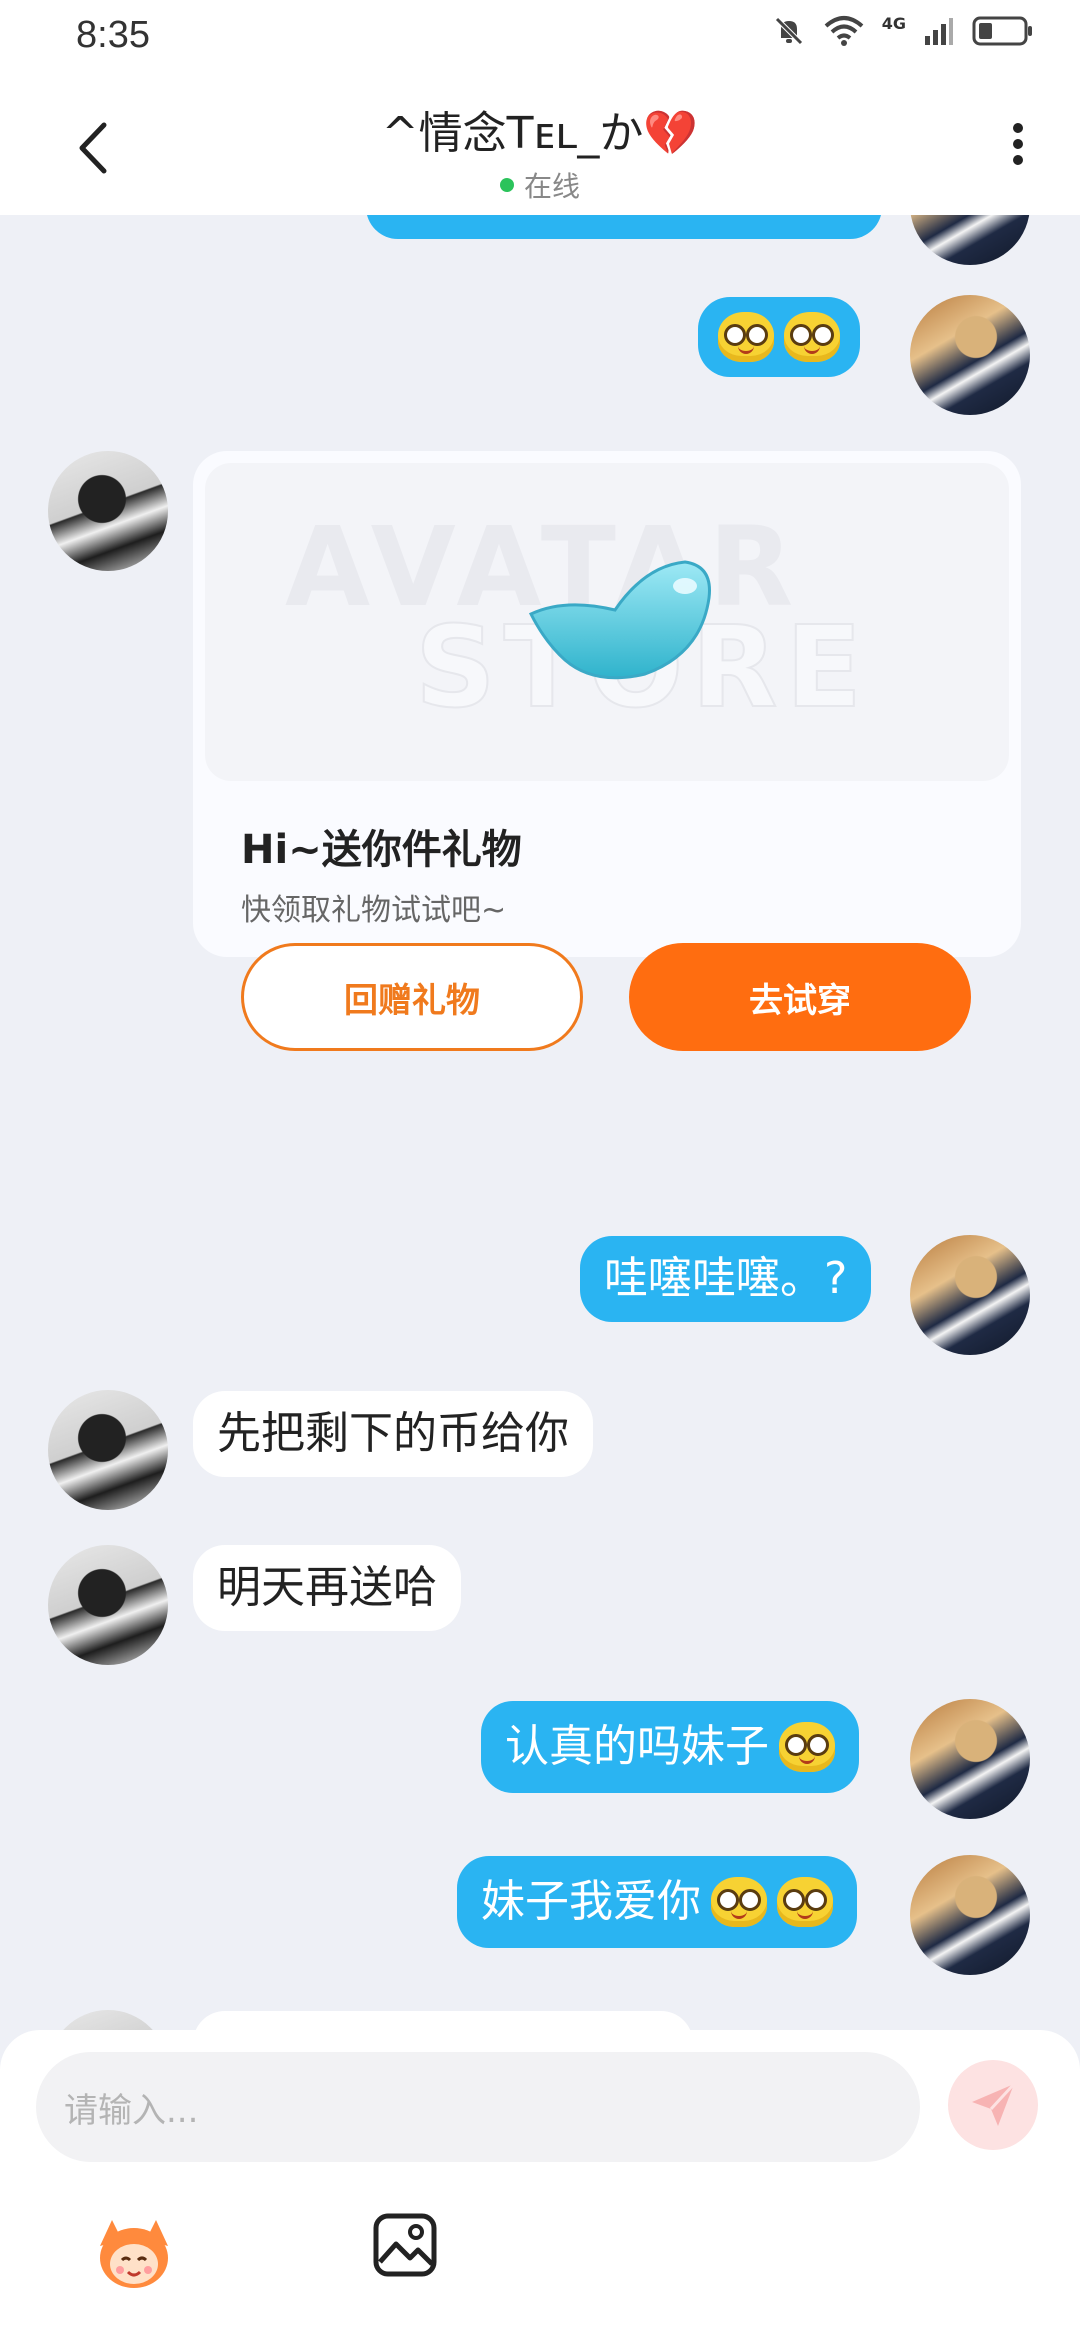 Image resolution: width=1080 pixels, height=2340 pixels. I want to click on header-title-block: ^情念Tᴇʟ_か💔 在线, so click(540, 151).